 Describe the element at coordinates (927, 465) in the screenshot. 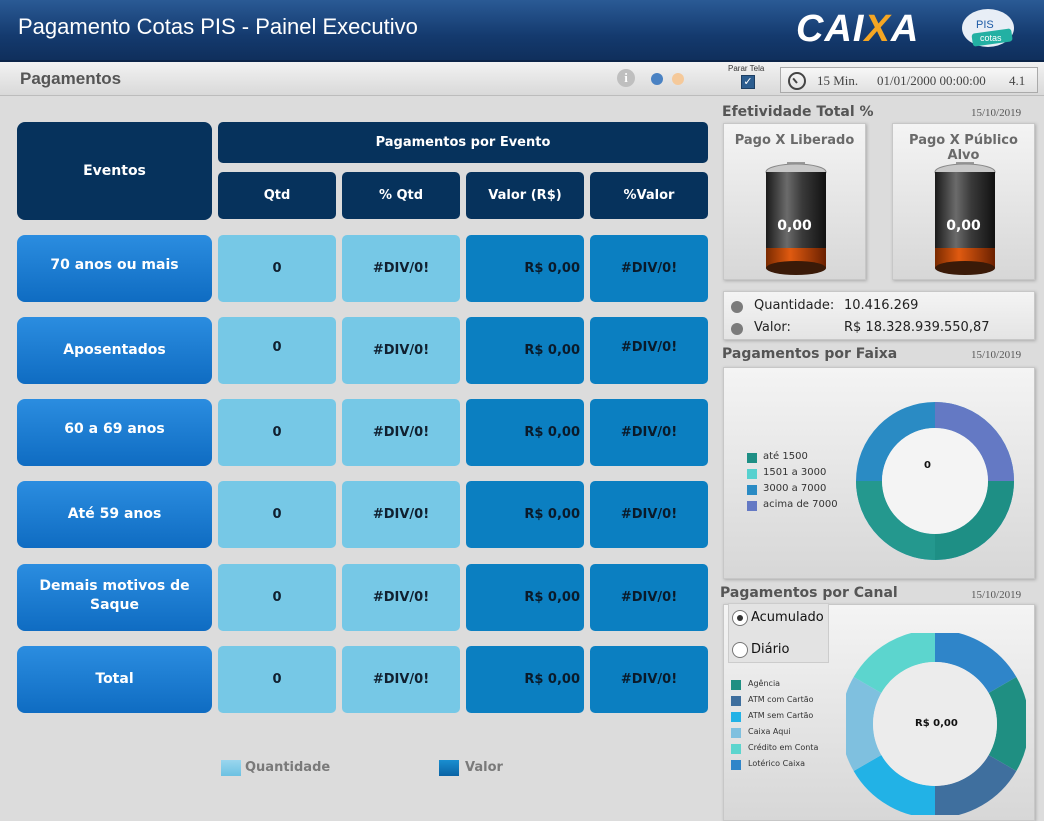

I see `faixa-center-value: 0` at that location.